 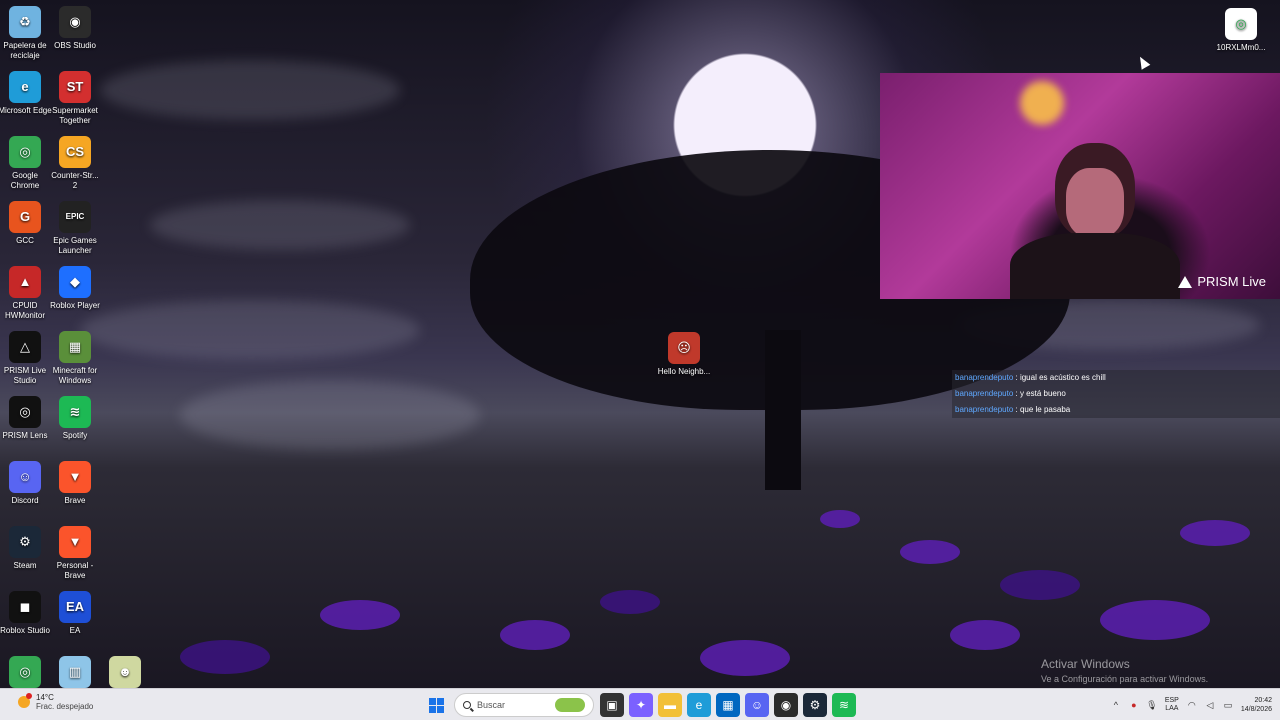 I want to click on search-highlight-icon, so click(x=570, y=705).